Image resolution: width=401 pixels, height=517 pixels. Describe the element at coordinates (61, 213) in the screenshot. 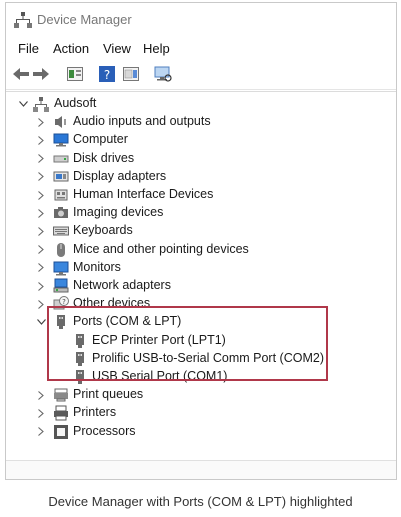

I see `camera-icon` at that location.